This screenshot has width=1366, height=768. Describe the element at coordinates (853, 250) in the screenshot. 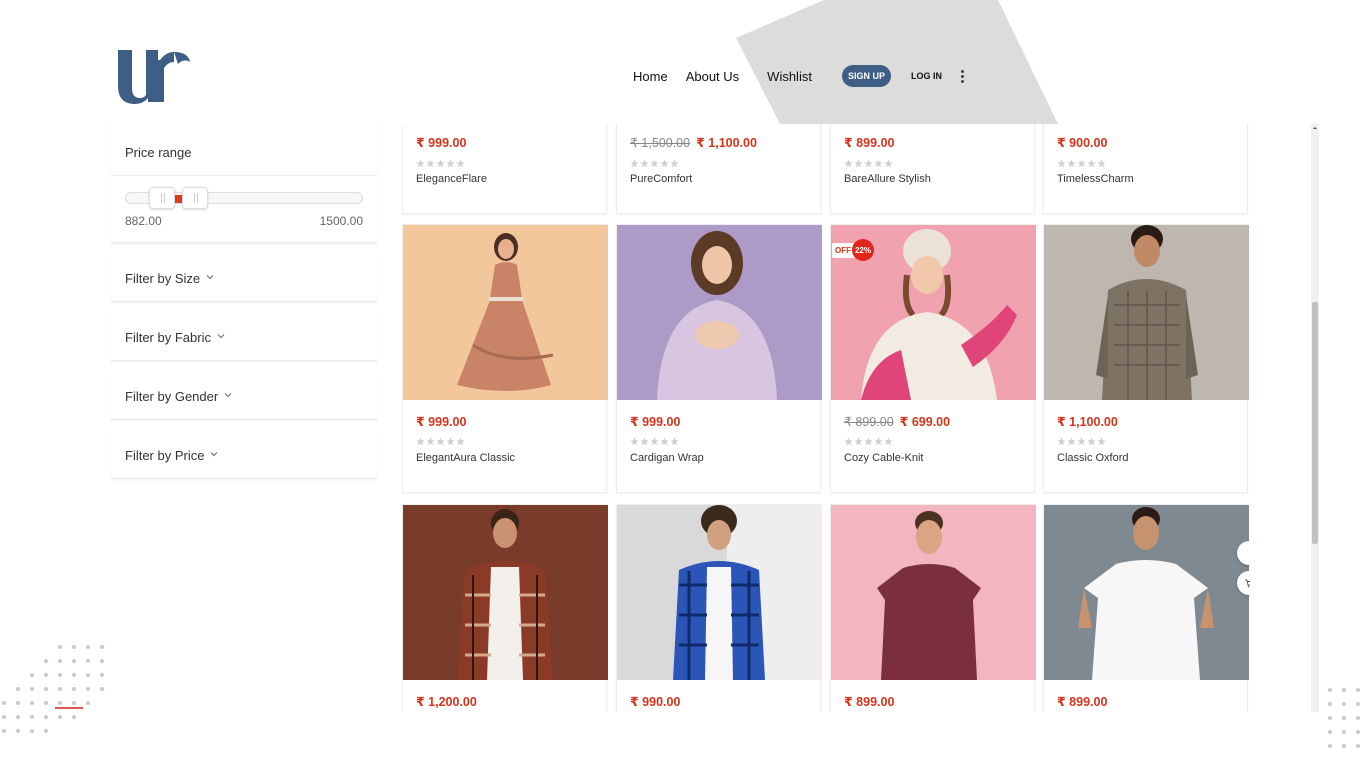

I see `discount-badge: OFF 22%` at that location.